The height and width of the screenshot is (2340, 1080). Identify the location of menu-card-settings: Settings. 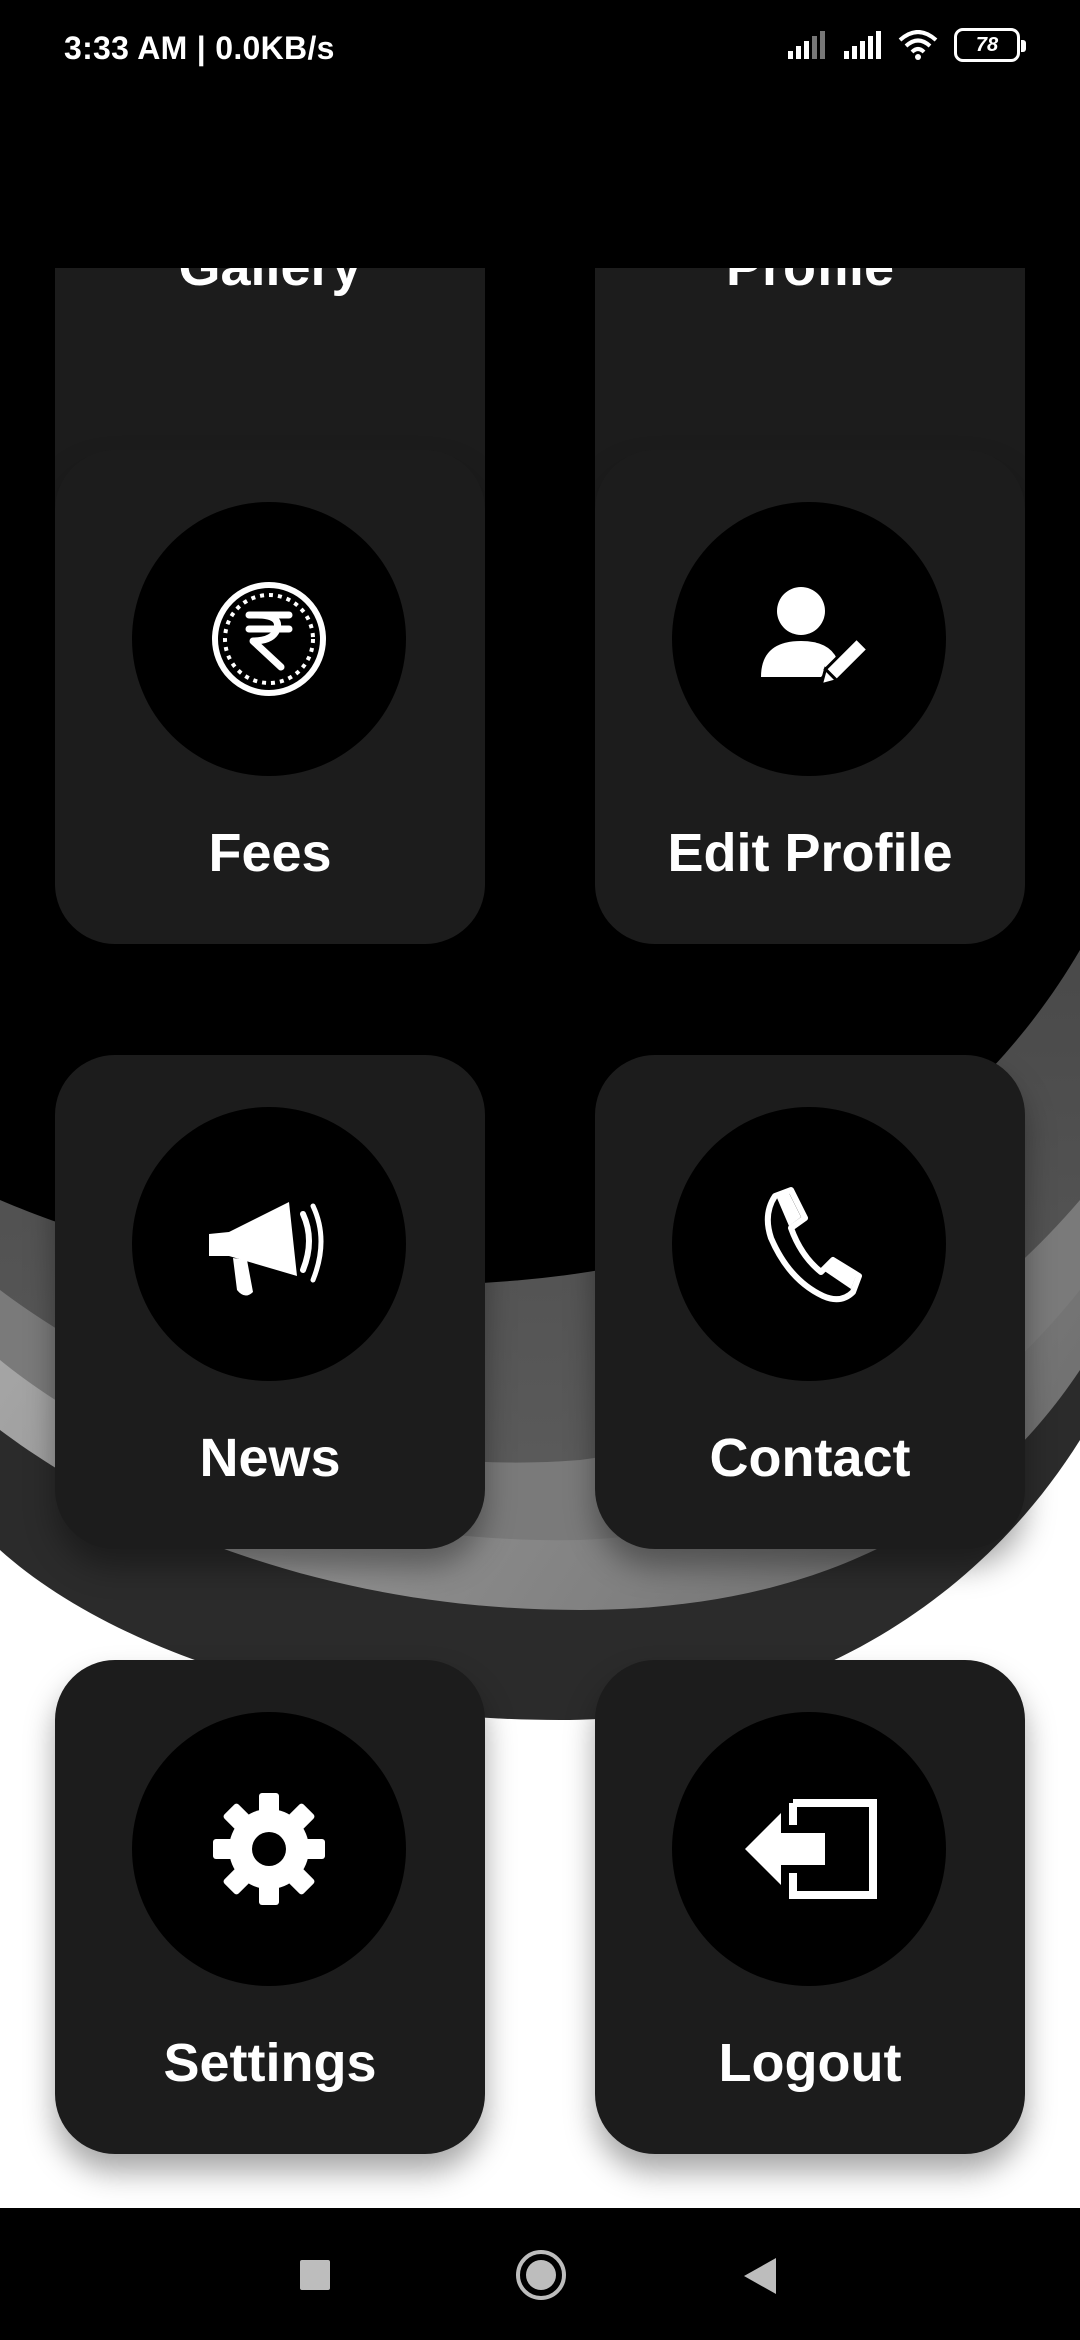
(270, 1907).